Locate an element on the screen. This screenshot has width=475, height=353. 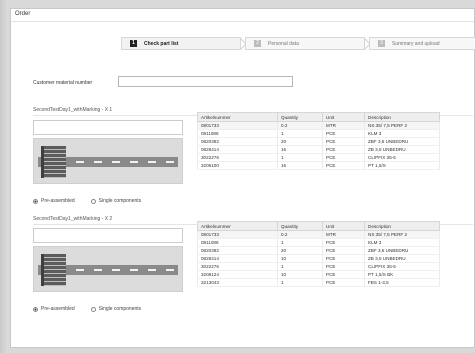
customer-material-label: Customer material number is located at coordinates (63, 83).